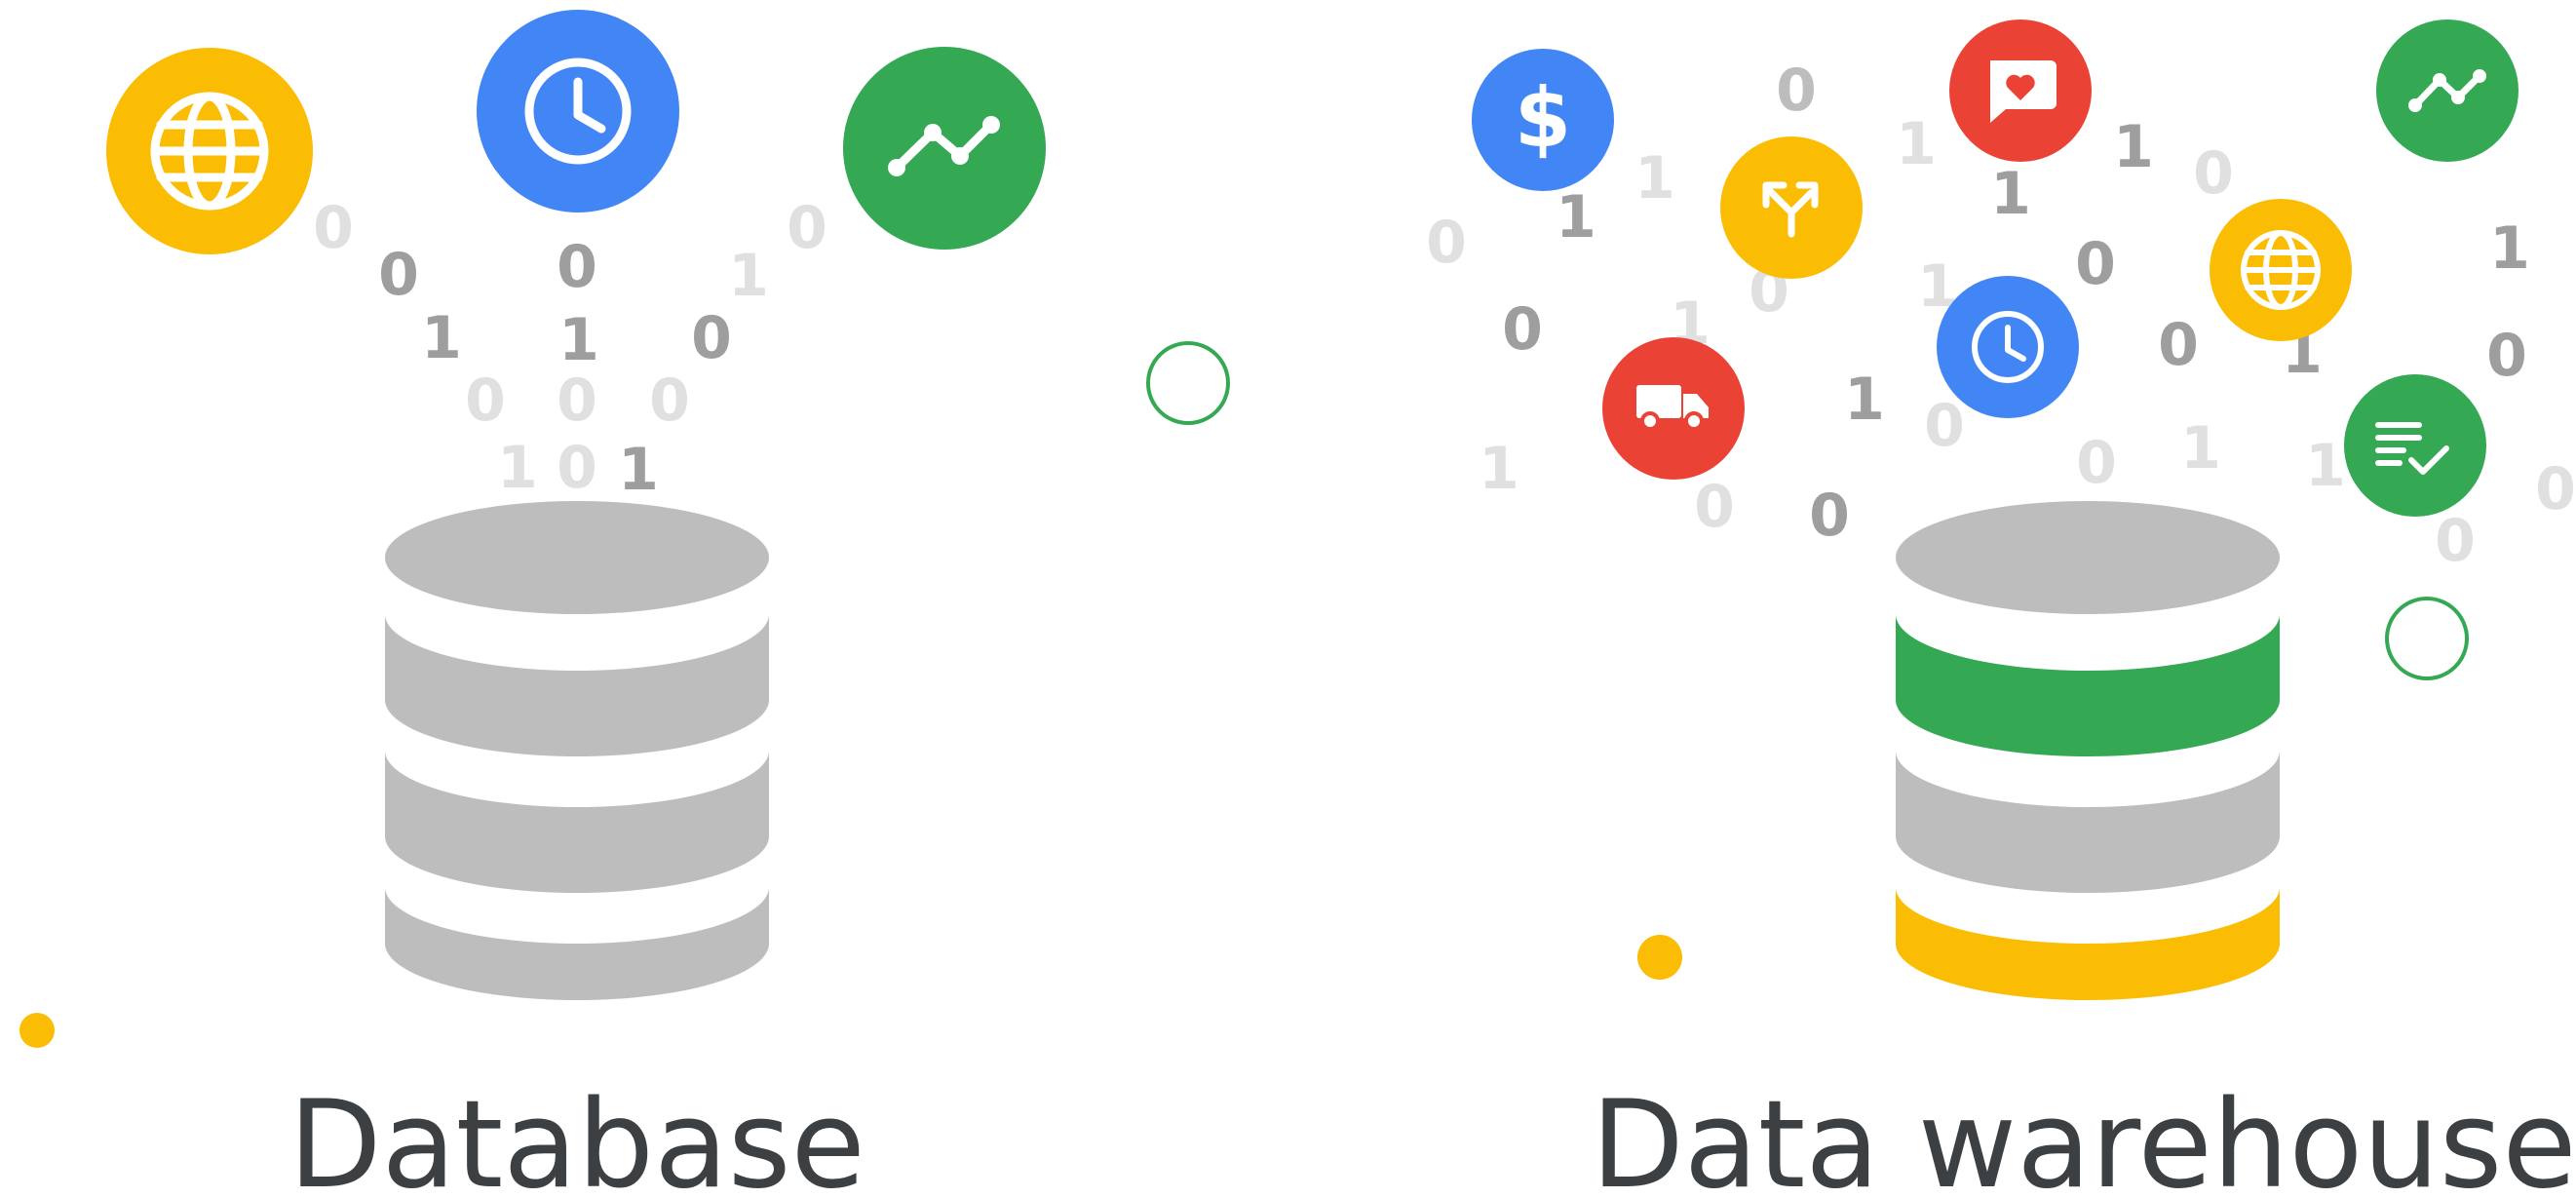  Describe the element at coordinates (2415, 445) in the screenshot. I see `warehouse-checklist-badge` at that location.